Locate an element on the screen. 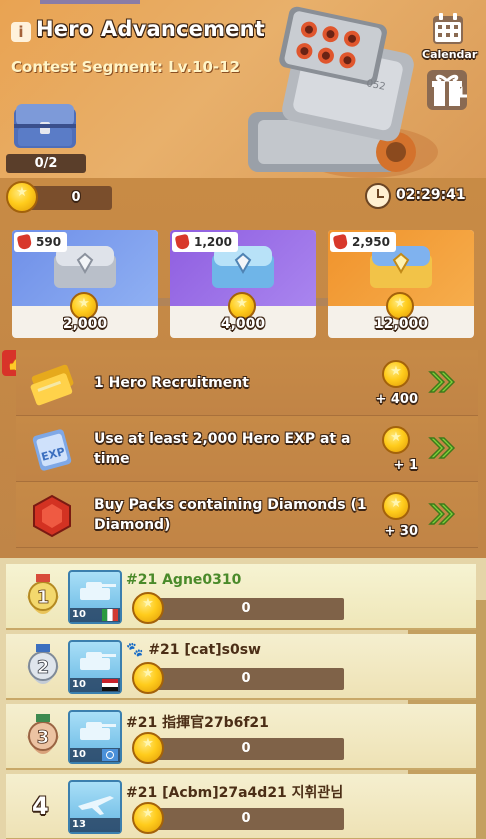  bronze-medal-icon: 3 is located at coordinates (43, 734).